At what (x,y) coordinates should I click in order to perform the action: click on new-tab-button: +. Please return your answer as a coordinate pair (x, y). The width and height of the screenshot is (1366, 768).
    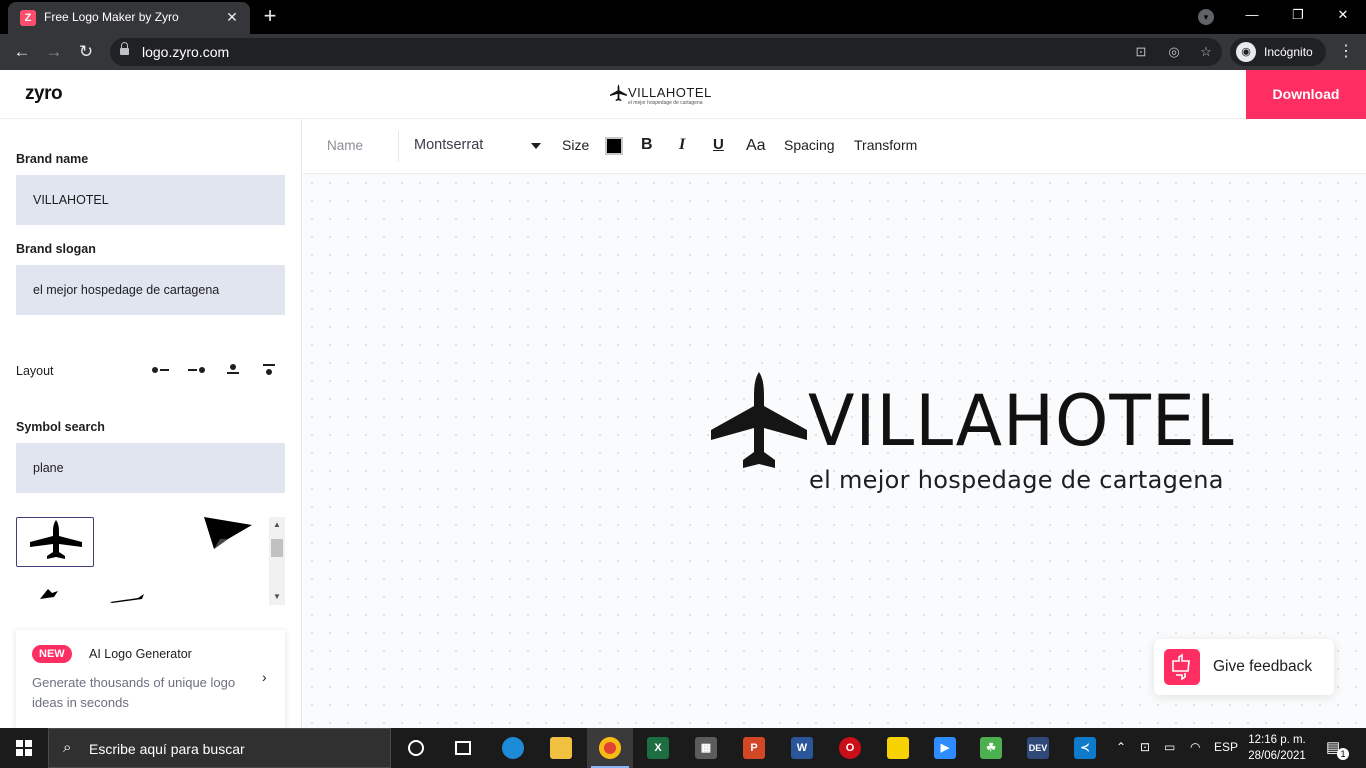
    Looking at the image, I should click on (270, 16).